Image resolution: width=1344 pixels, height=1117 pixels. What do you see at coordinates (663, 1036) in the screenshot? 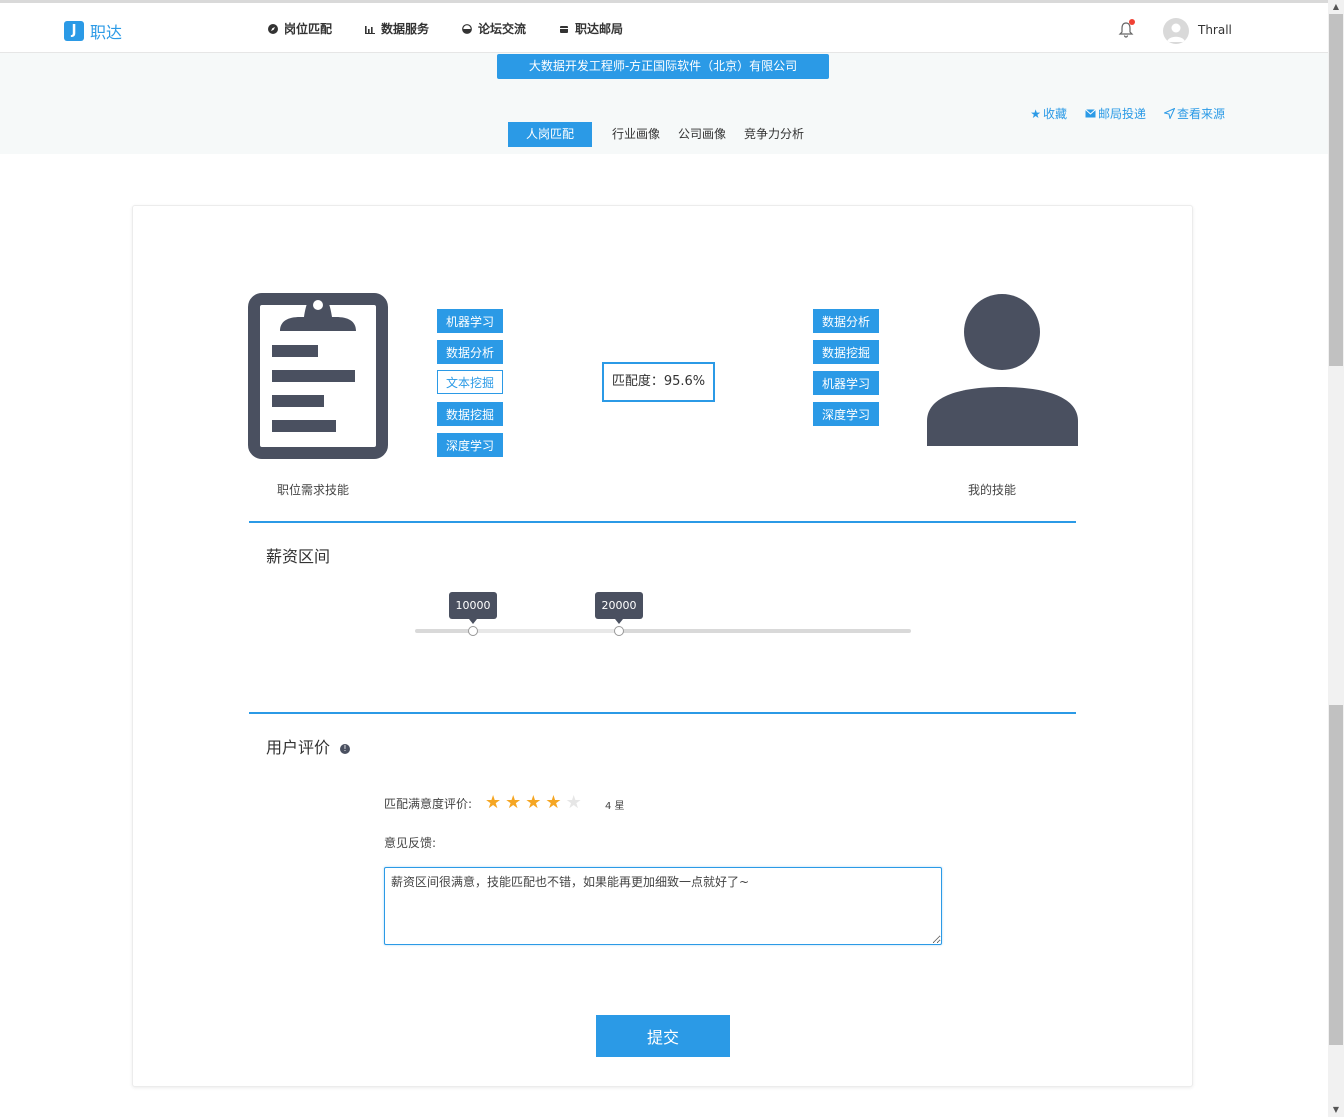
I see `submit-button: 提交` at bounding box center [663, 1036].